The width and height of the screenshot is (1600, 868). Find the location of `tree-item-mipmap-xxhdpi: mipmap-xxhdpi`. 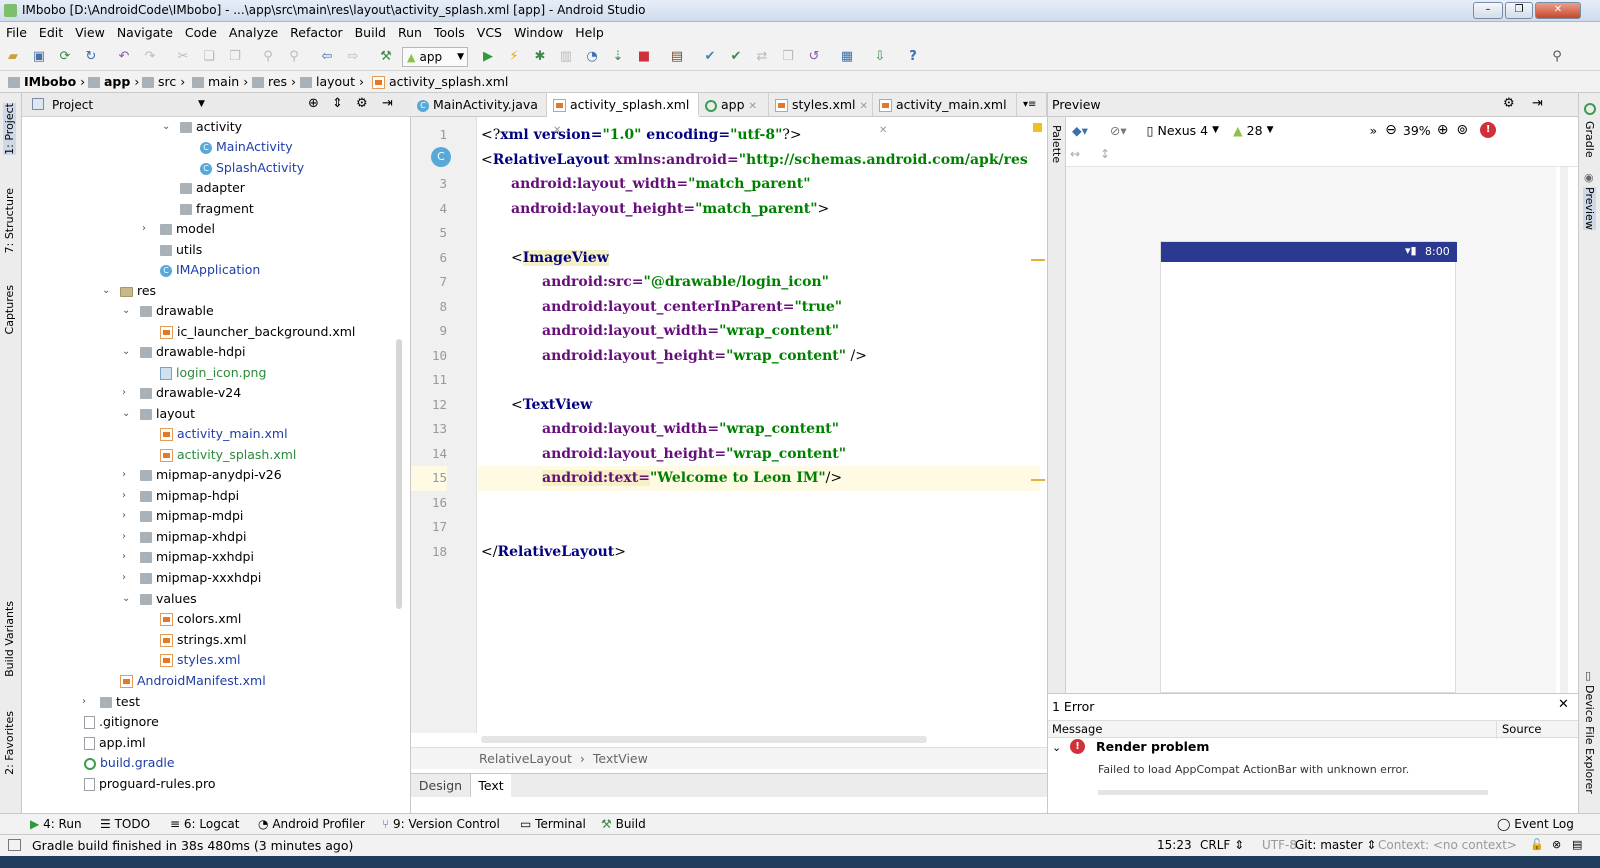

tree-item-mipmap-xxhdpi: mipmap-xxhdpi is located at coordinates (197, 557).